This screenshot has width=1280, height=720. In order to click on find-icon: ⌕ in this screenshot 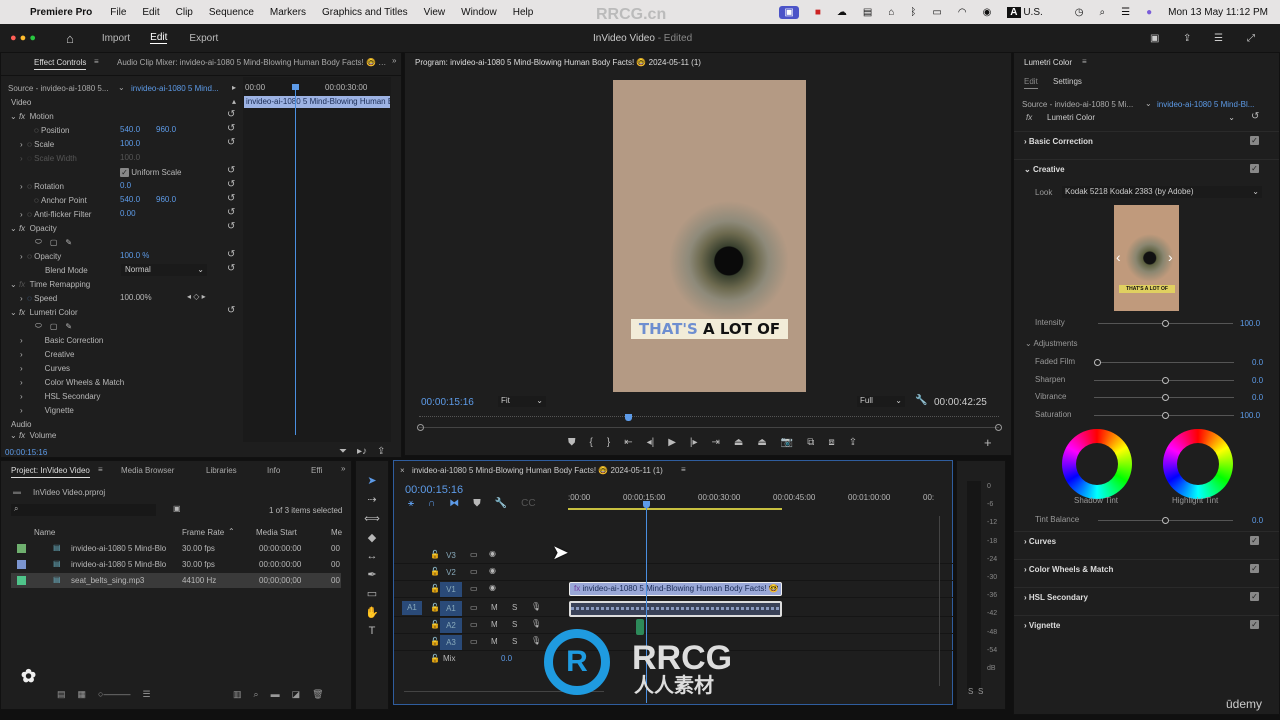, I will do `click(256, 694)`.